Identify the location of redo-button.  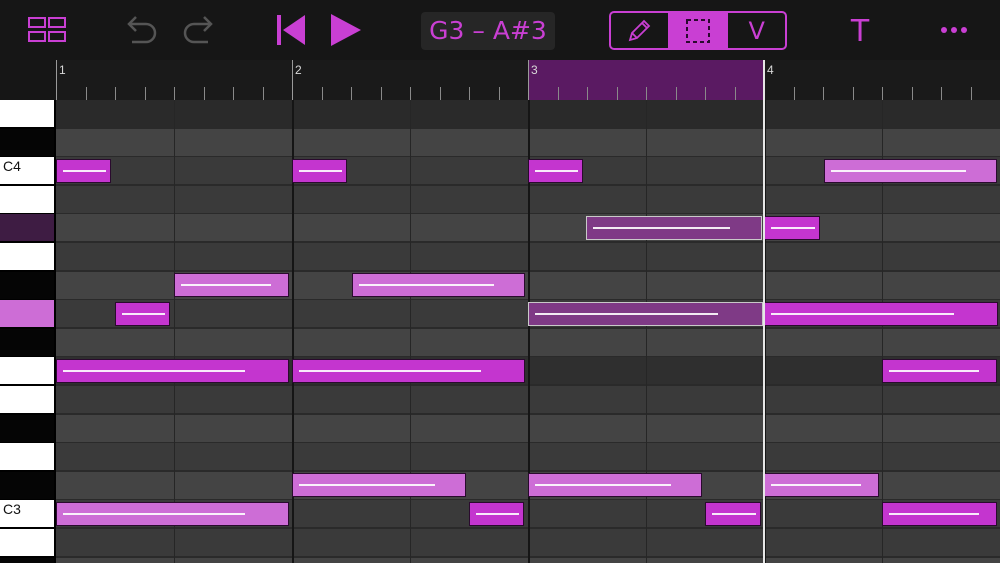
(198, 30).